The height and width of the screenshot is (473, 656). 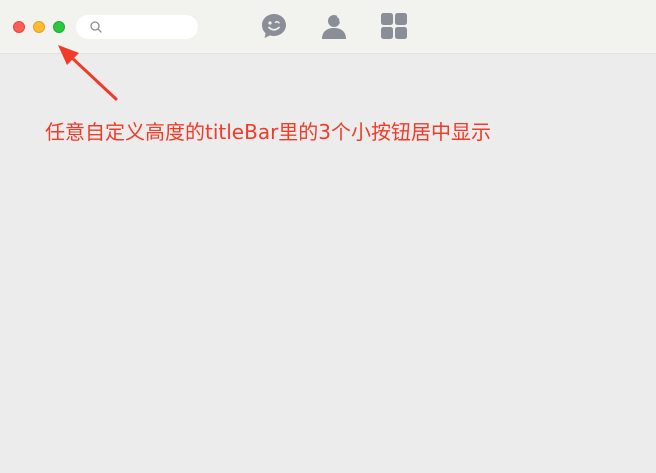 What do you see at coordinates (274, 26) in the screenshot?
I see `chat-icon` at bounding box center [274, 26].